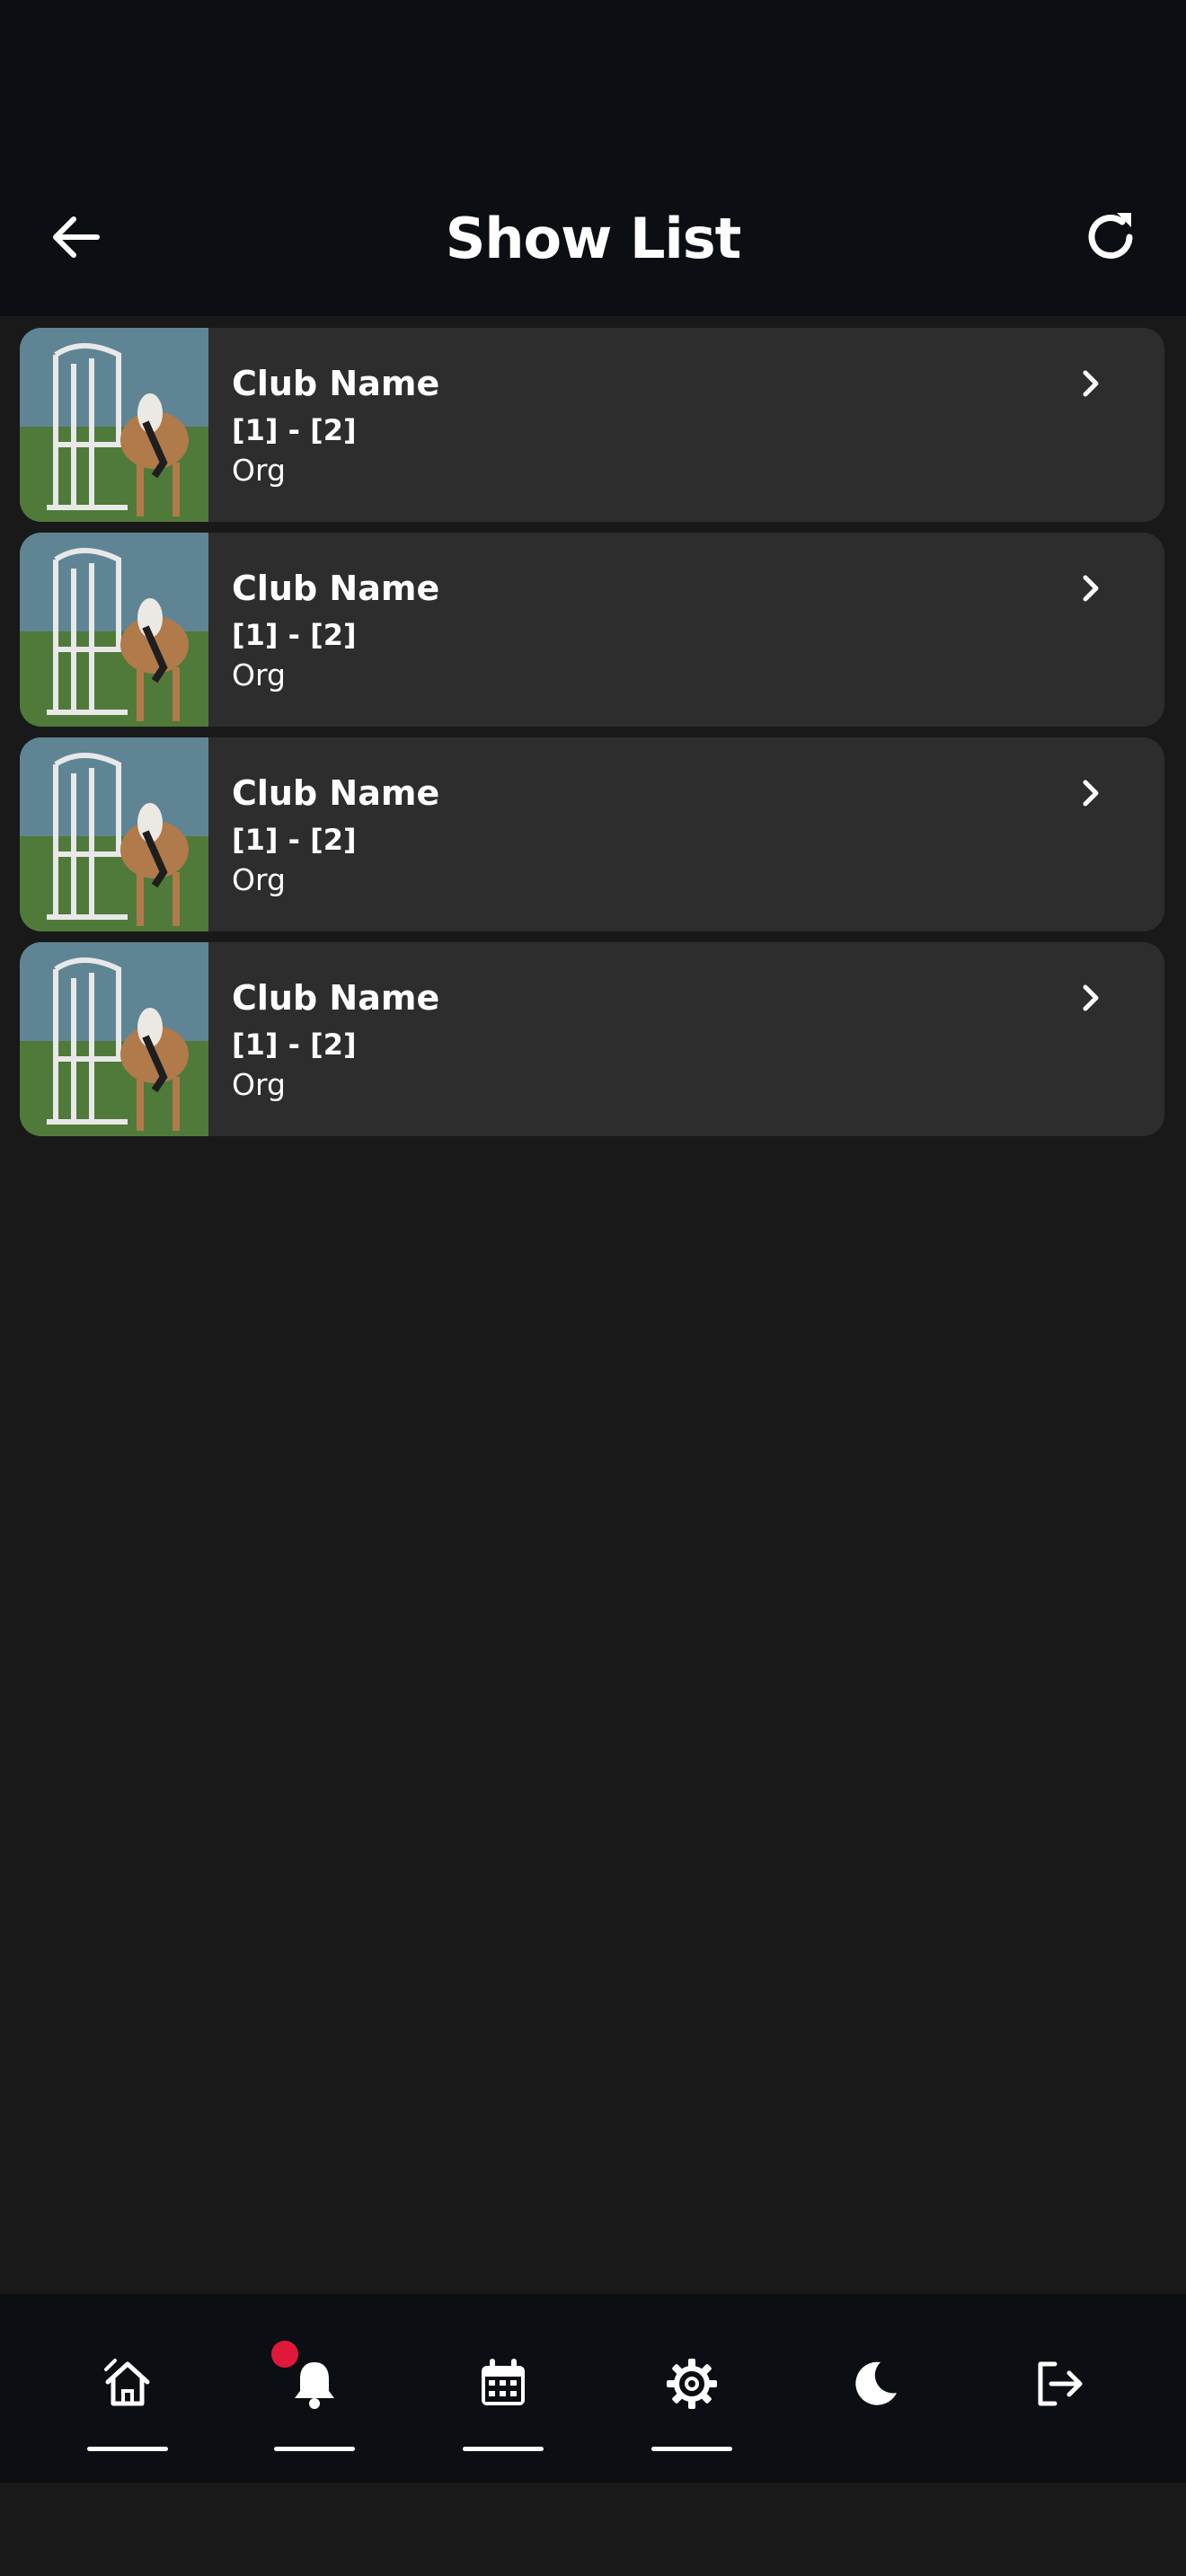 The image size is (1186, 2576). What do you see at coordinates (593, 238) in the screenshot?
I see `page-title: Show List` at bounding box center [593, 238].